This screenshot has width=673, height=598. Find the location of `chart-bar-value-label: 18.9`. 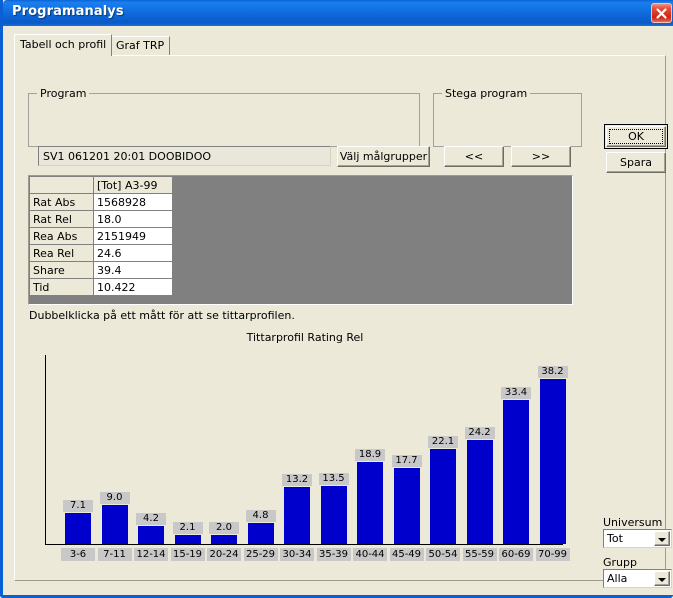

chart-bar-value-label: 18.9 is located at coordinates (370, 455).